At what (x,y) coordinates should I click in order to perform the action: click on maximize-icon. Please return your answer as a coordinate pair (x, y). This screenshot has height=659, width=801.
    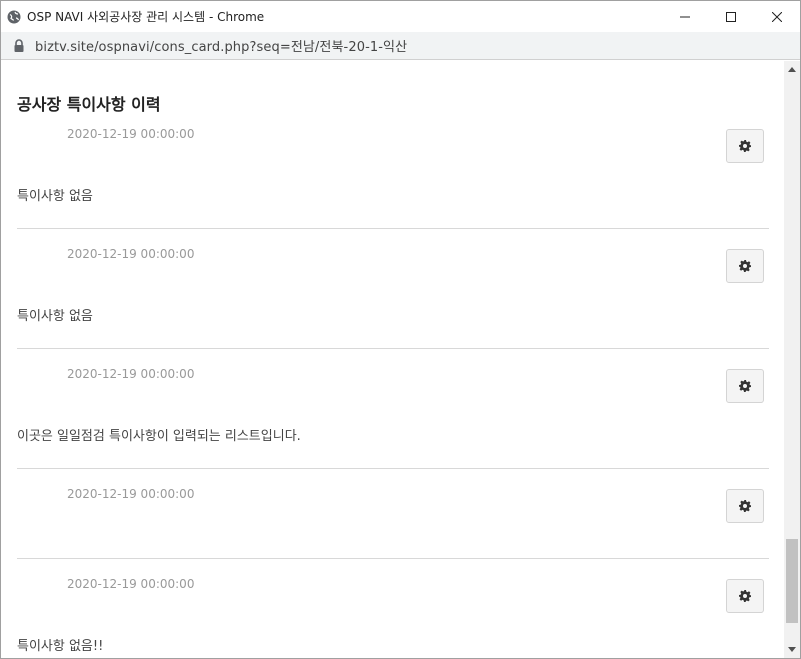
    Looking at the image, I should click on (731, 16).